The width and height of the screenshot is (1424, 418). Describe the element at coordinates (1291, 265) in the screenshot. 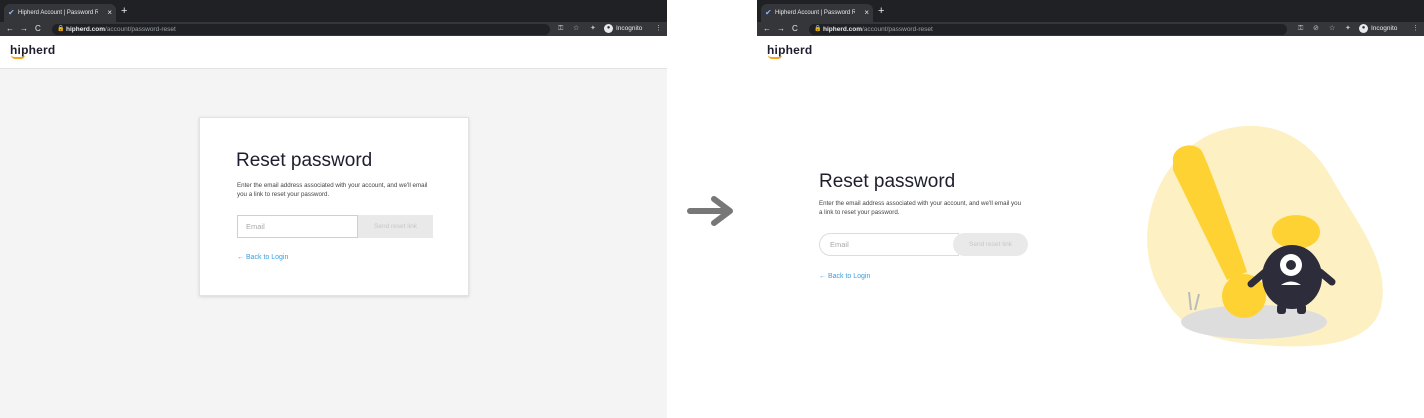

I see `monster-pupil` at that location.